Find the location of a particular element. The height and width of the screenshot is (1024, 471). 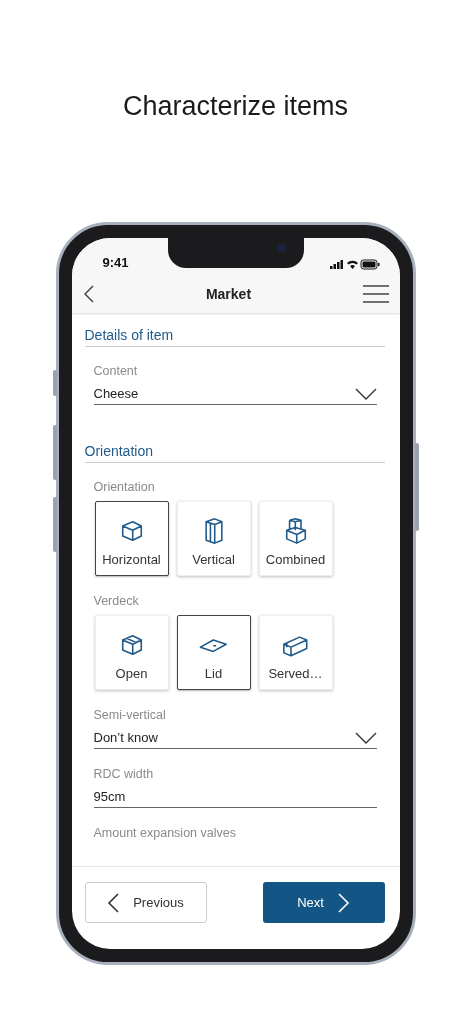

dropdown-field: Don’t know is located at coordinates (235, 737).